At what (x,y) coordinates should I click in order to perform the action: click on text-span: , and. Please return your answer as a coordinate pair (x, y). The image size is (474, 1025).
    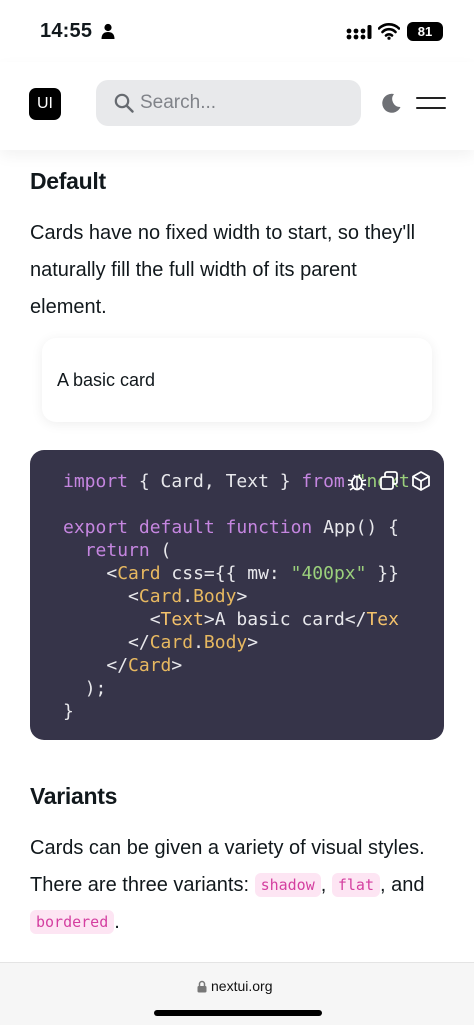
    Looking at the image, I should click on (402, 885).